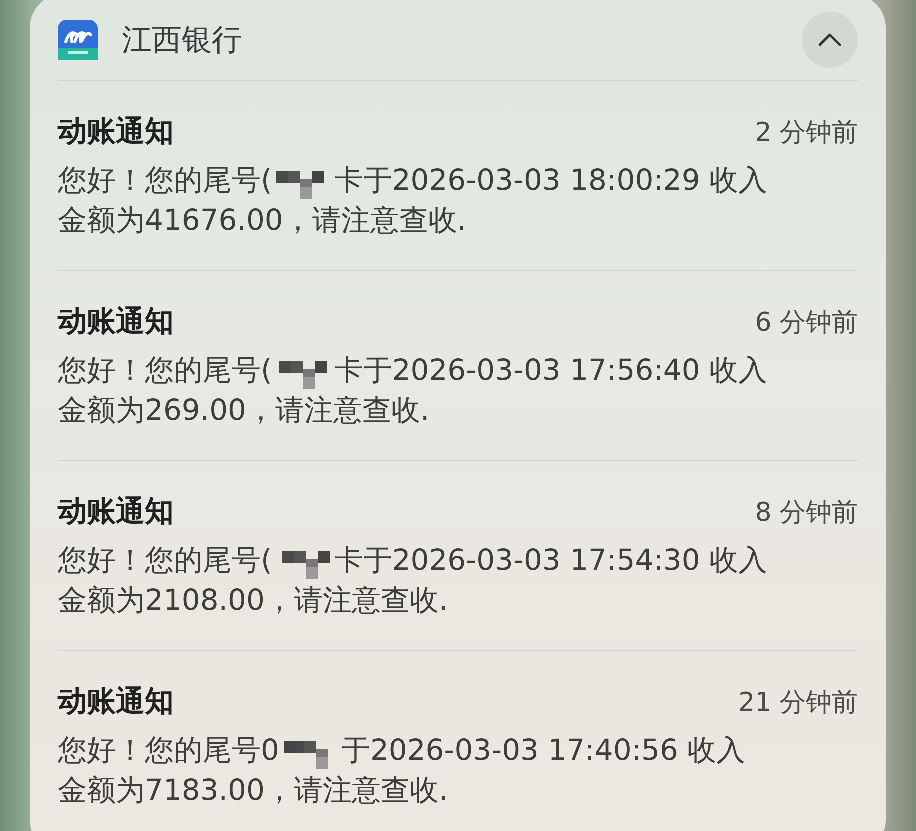 The image size is (916, 831). I want to click on message-text: 卡于2026-03-03 17:56:40 收入, so click(551, 370).